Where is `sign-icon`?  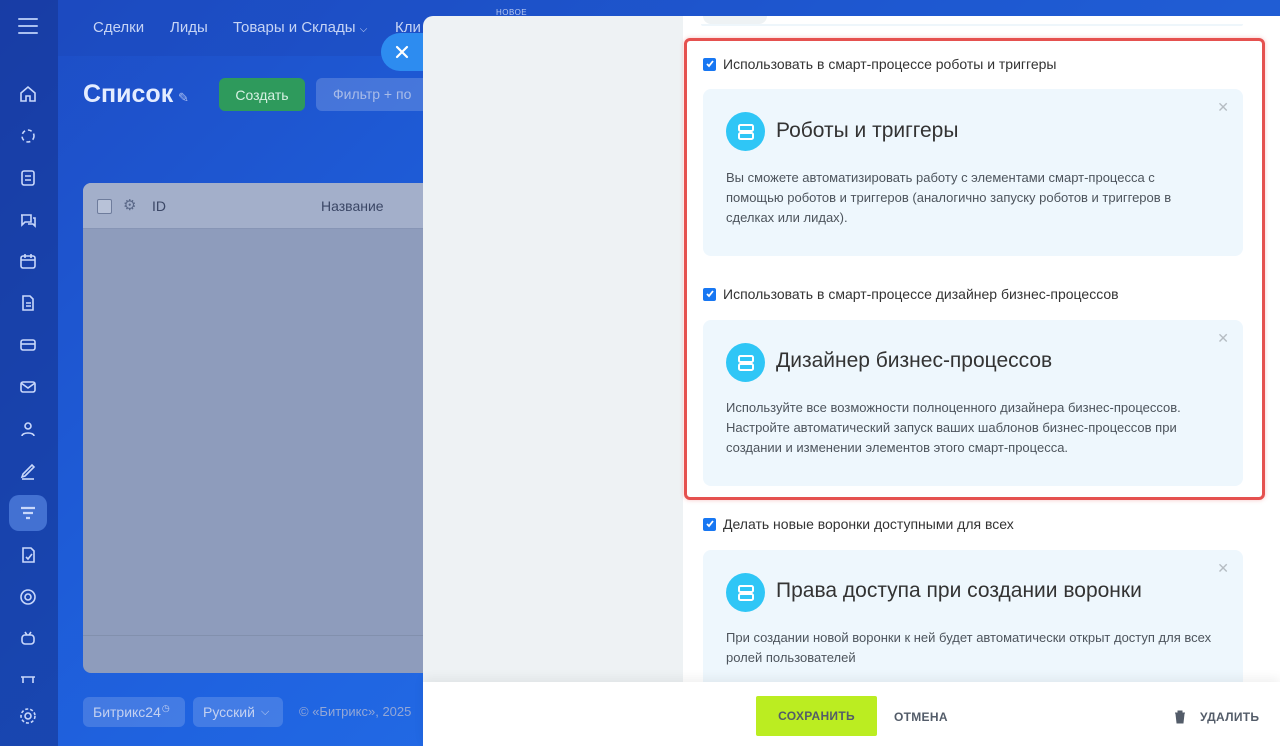 sign-icon is located at coordinates (28, 471).